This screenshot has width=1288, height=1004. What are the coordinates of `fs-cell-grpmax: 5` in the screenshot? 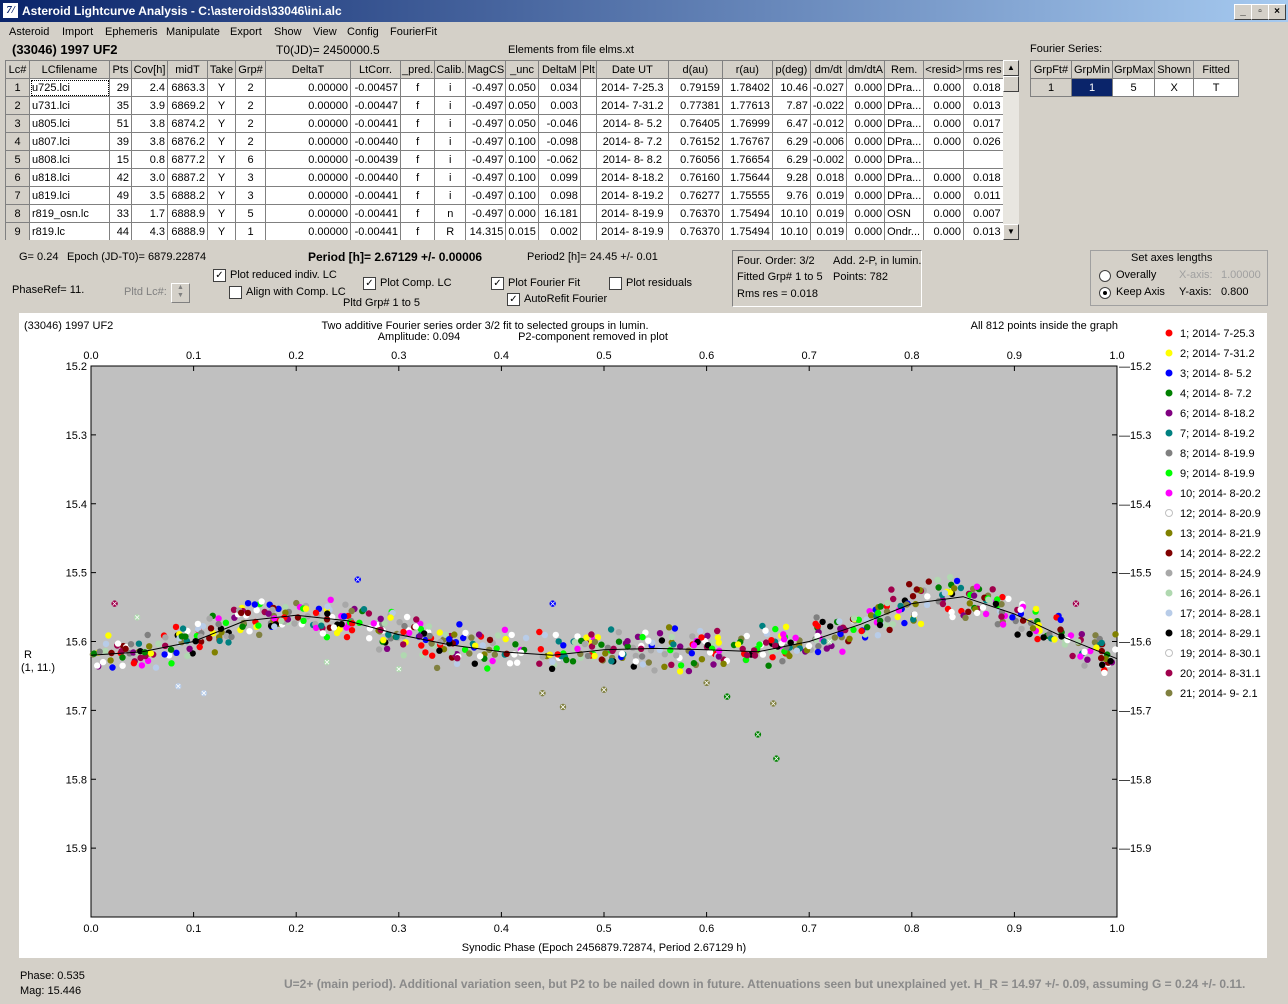 It's located at (1133, 87).